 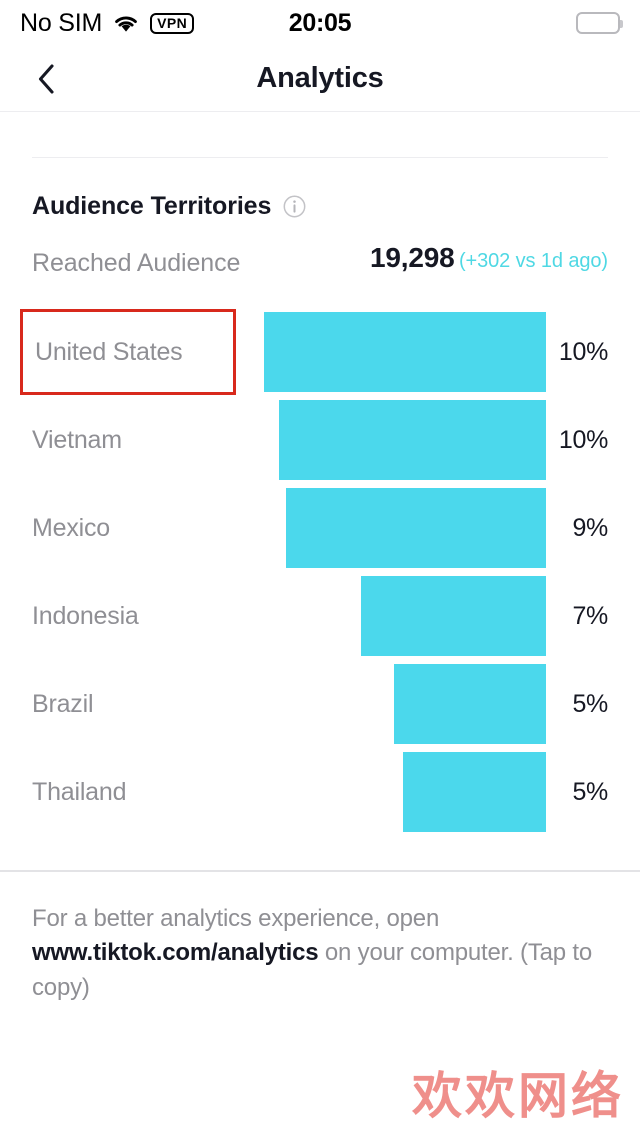 What do you see at coordinates (128, 352) in the screenshot?
I see `chart-row-label: United States` at bounding box center [128, 352].